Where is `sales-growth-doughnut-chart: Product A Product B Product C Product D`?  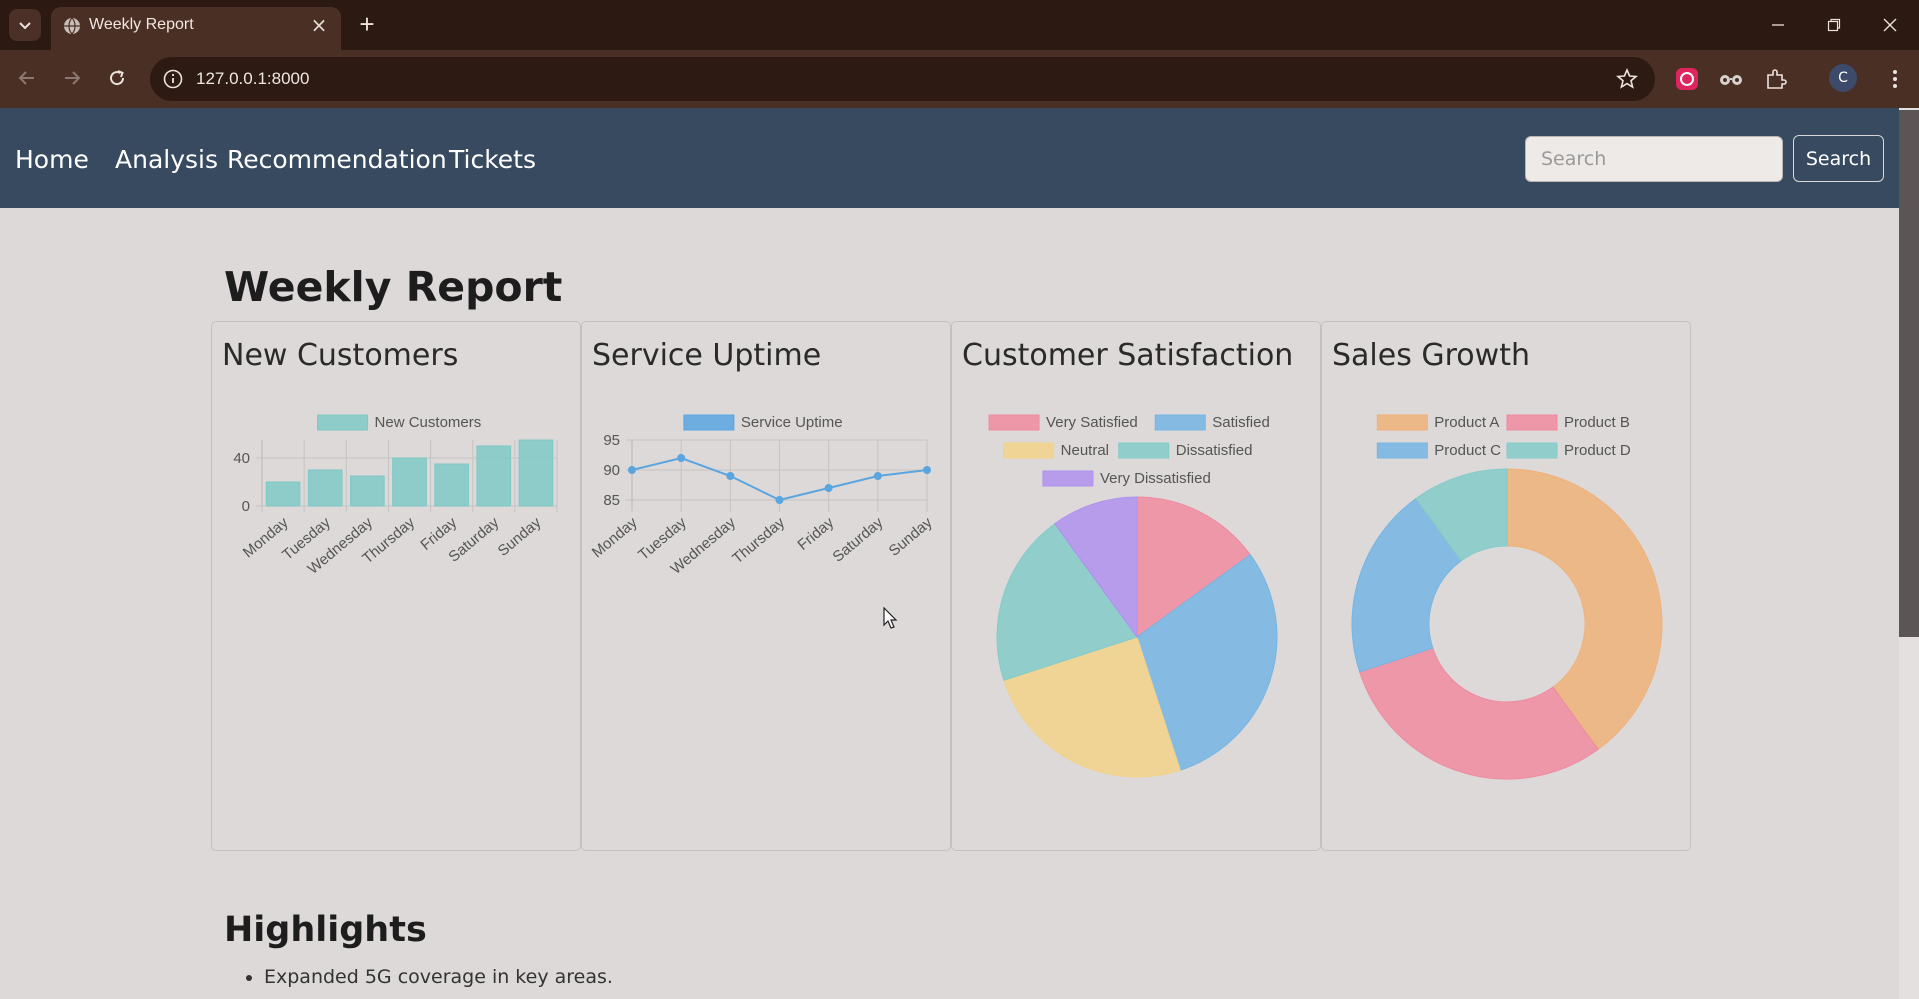 sales-growth-doughnut-chart: Product A Product B Product C Product D is located at coordinates (1507, 597).